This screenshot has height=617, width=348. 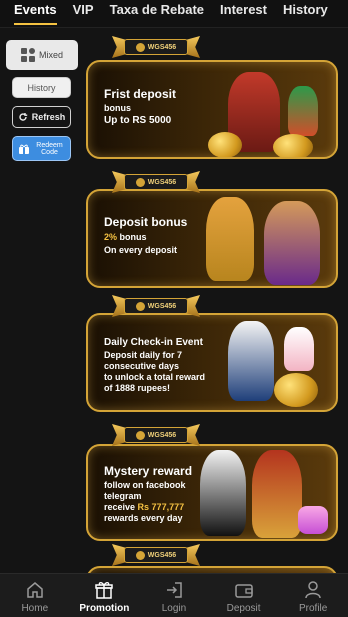 I want to click on banner-line: rewards every day, so click(x=143, y=518).